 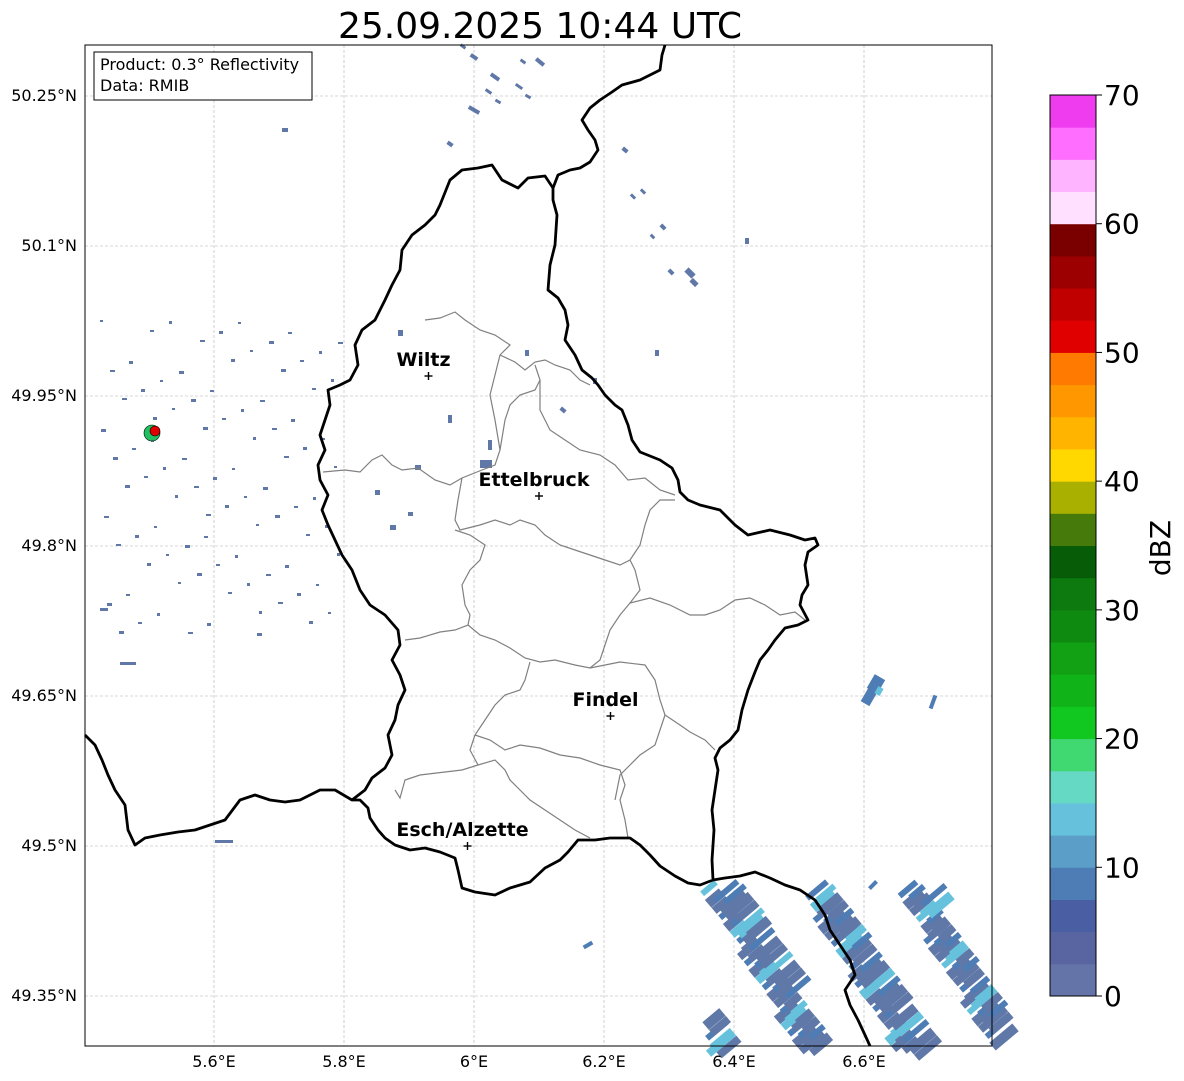 I want to click on info-product: Product: 0.3° Reflectivity, so click(x=199, y=64).